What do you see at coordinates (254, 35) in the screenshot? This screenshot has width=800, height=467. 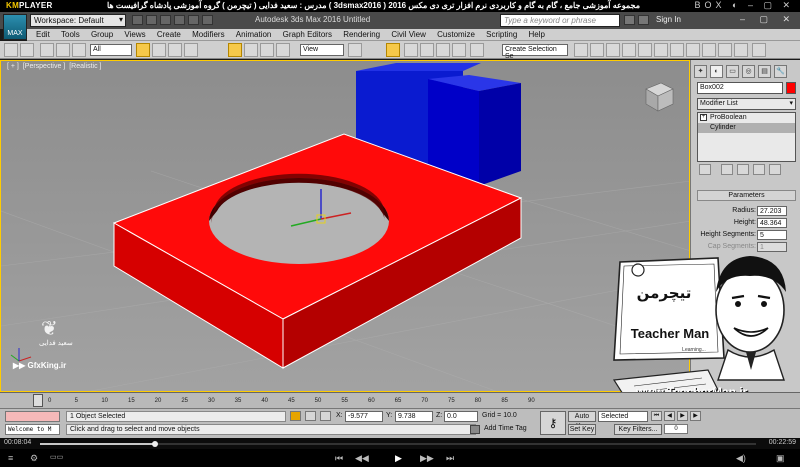 I see `menu-animation: Animation` at bounding box center [254, 35].